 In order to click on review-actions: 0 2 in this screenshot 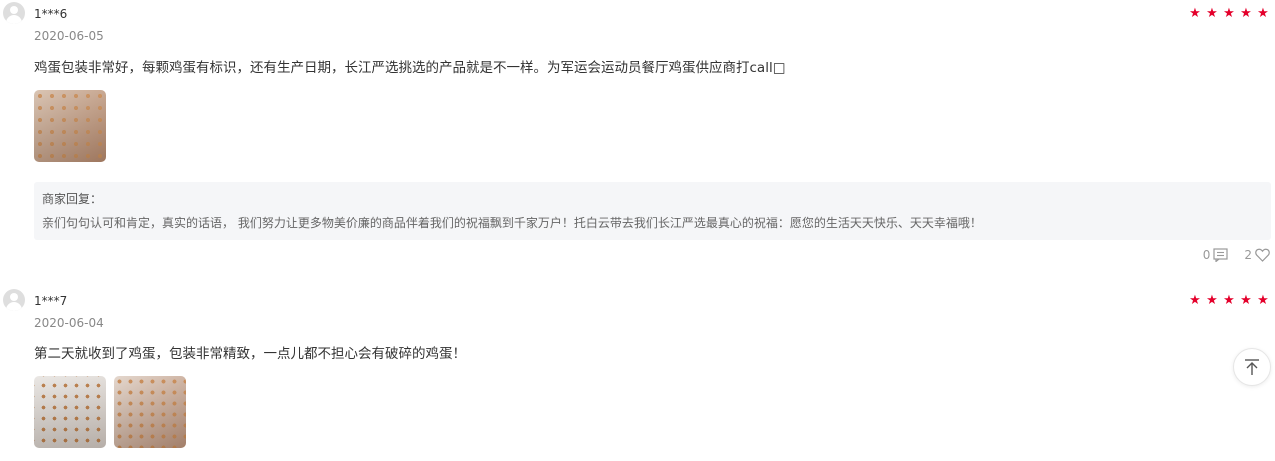, I will do `click(1228, 255)`.